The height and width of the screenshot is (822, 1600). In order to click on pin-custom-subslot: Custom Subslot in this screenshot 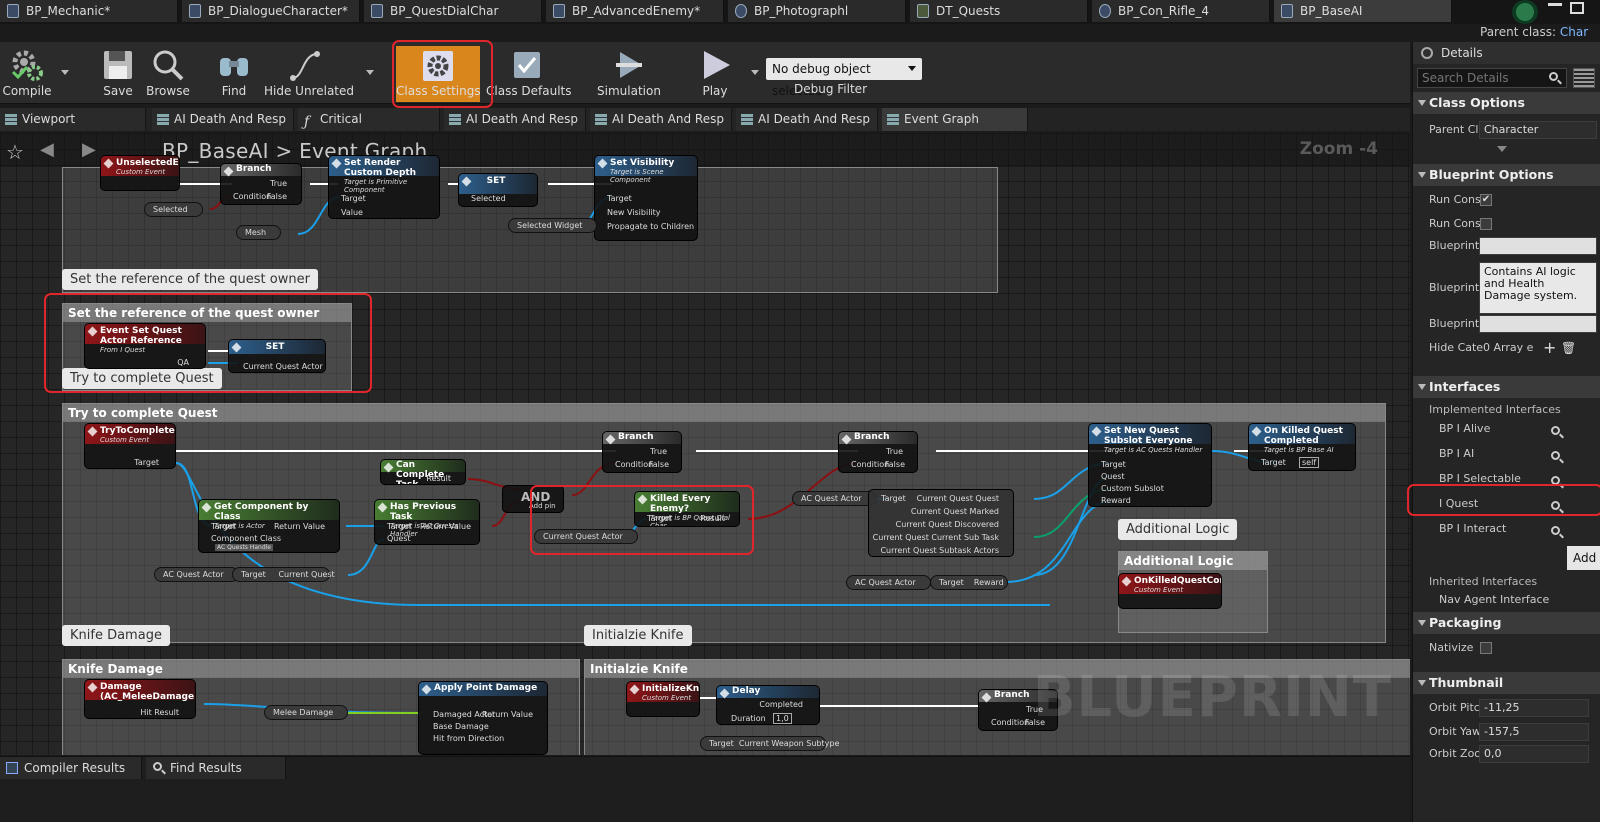, I will do `click(1132, 488)`.